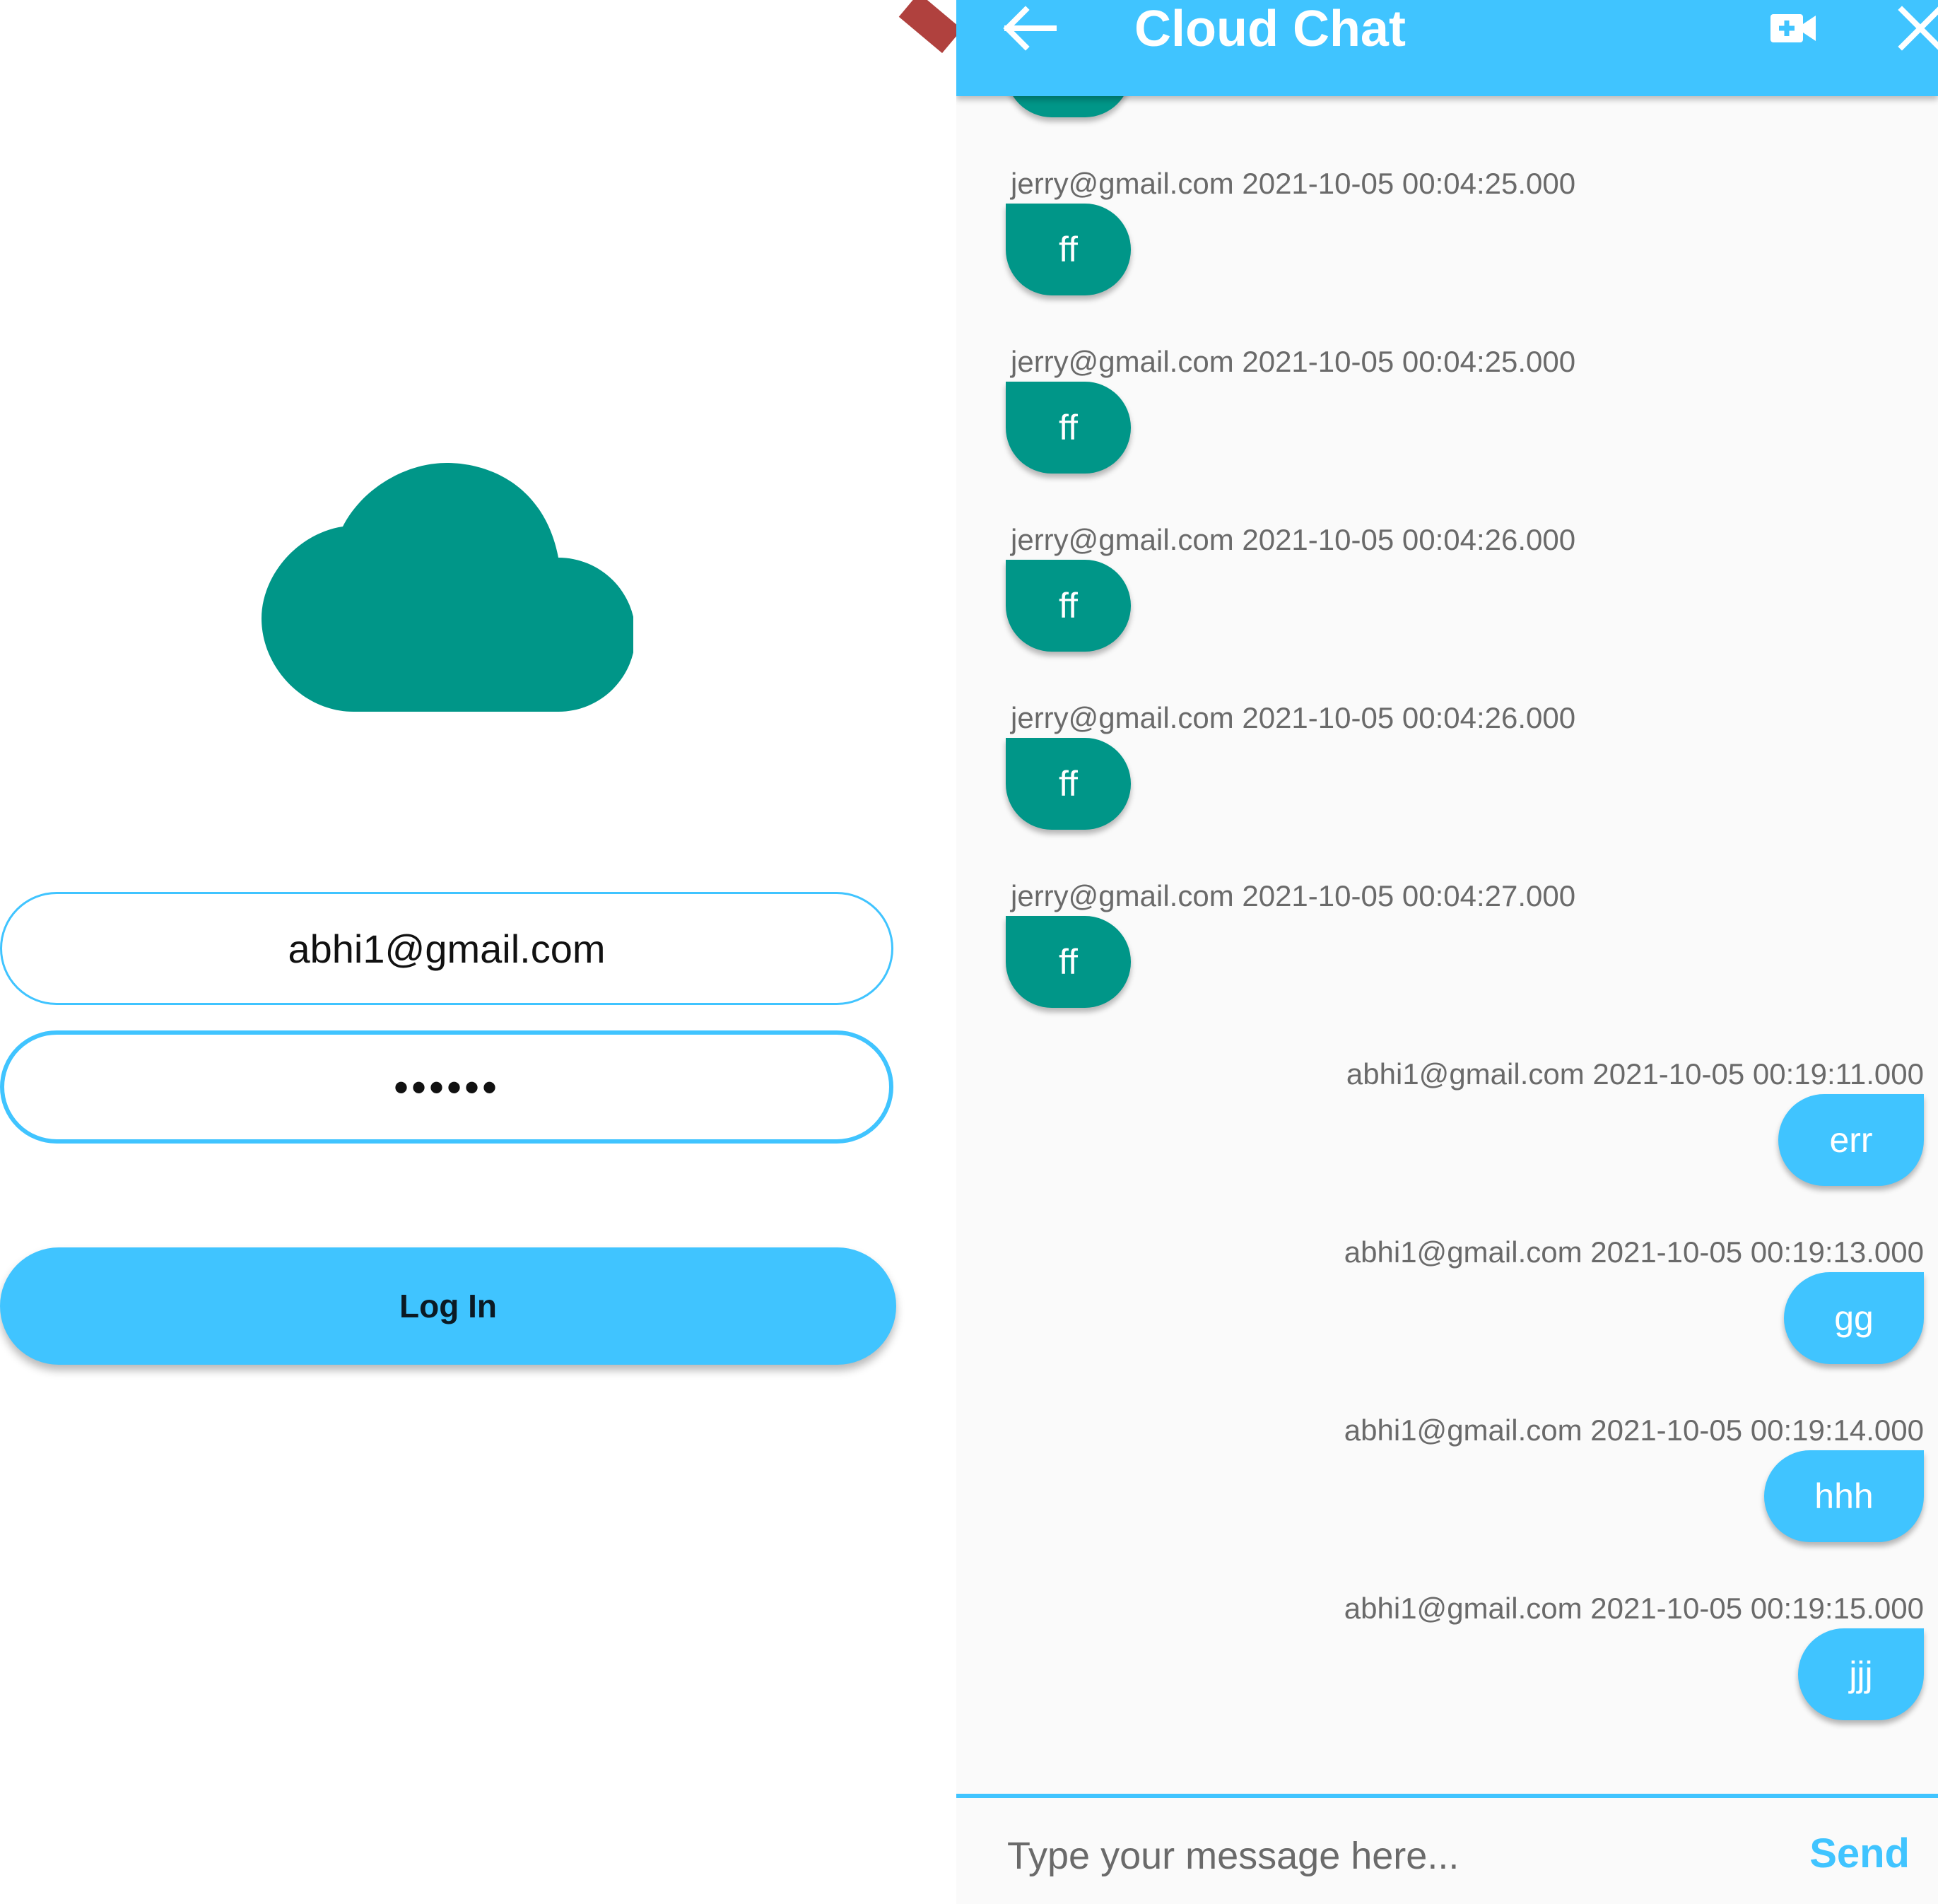 The height and width of the screenshot is (1904, 1938). I want to click on message-meta: jerry@gmail.com 2021-10-05 00:04:27.000, so click(1293, 896).